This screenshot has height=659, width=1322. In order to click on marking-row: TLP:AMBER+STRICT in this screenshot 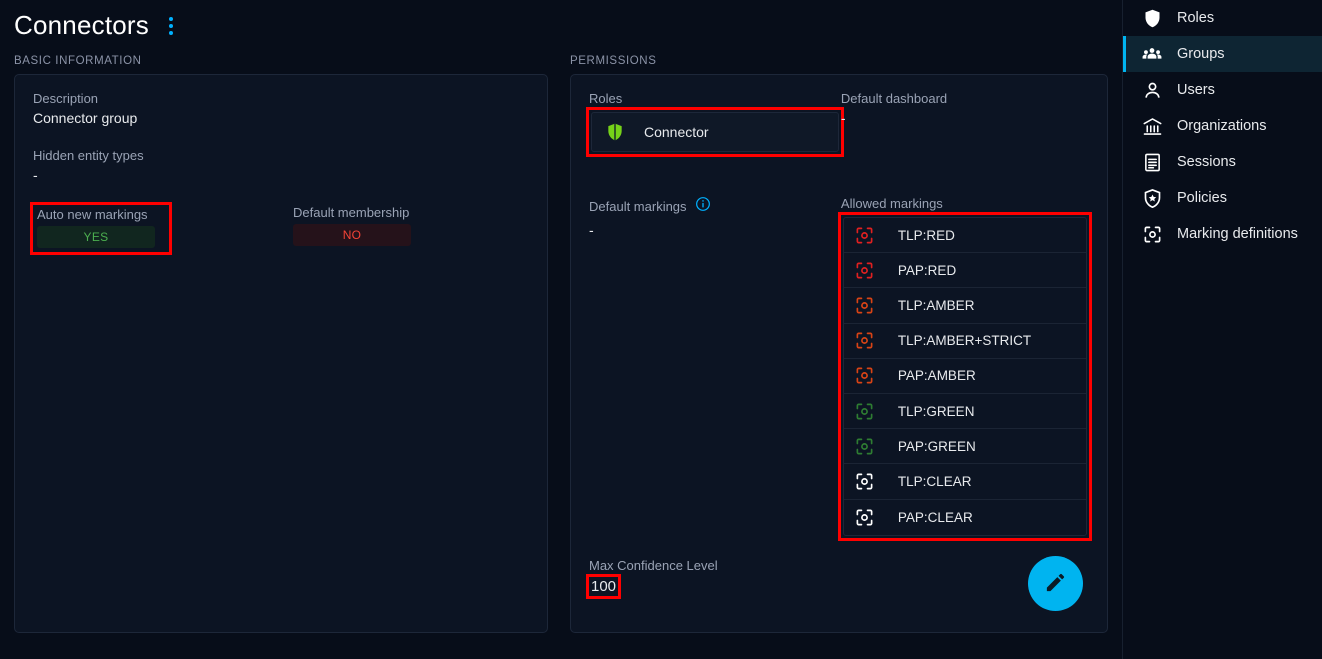, I will do `click(964, 341)`.